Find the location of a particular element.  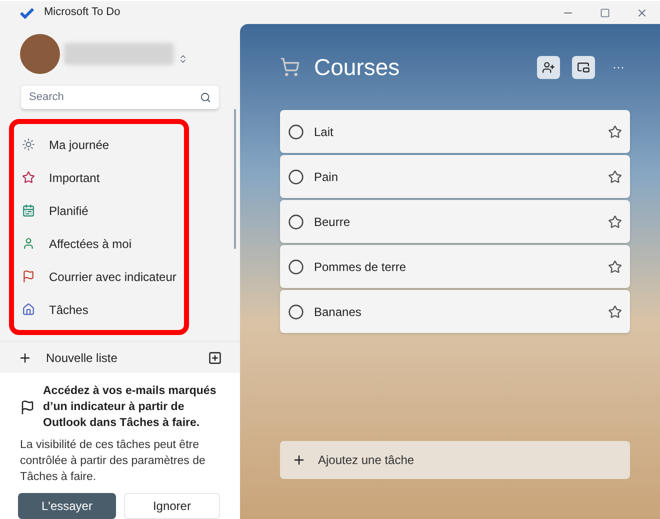

nav-item: Important is located at coordinates (99, 177).